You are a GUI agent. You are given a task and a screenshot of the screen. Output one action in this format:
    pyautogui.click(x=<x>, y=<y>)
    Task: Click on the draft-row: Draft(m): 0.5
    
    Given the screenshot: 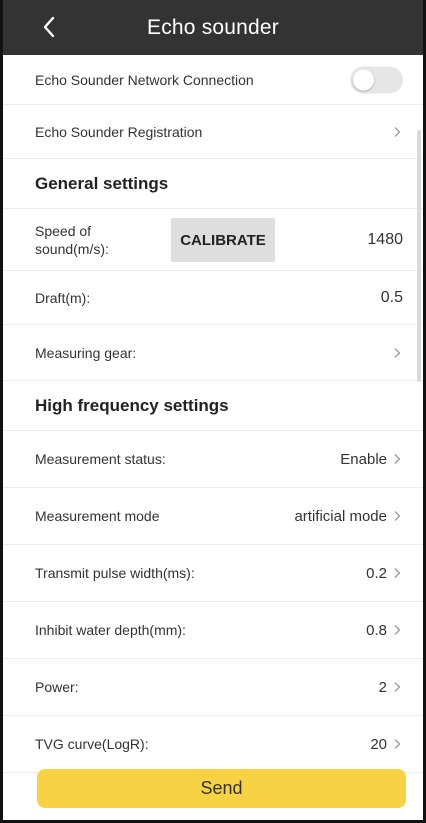 What is the action you would take?
    pyautogui.click(x=213, y=298)
    